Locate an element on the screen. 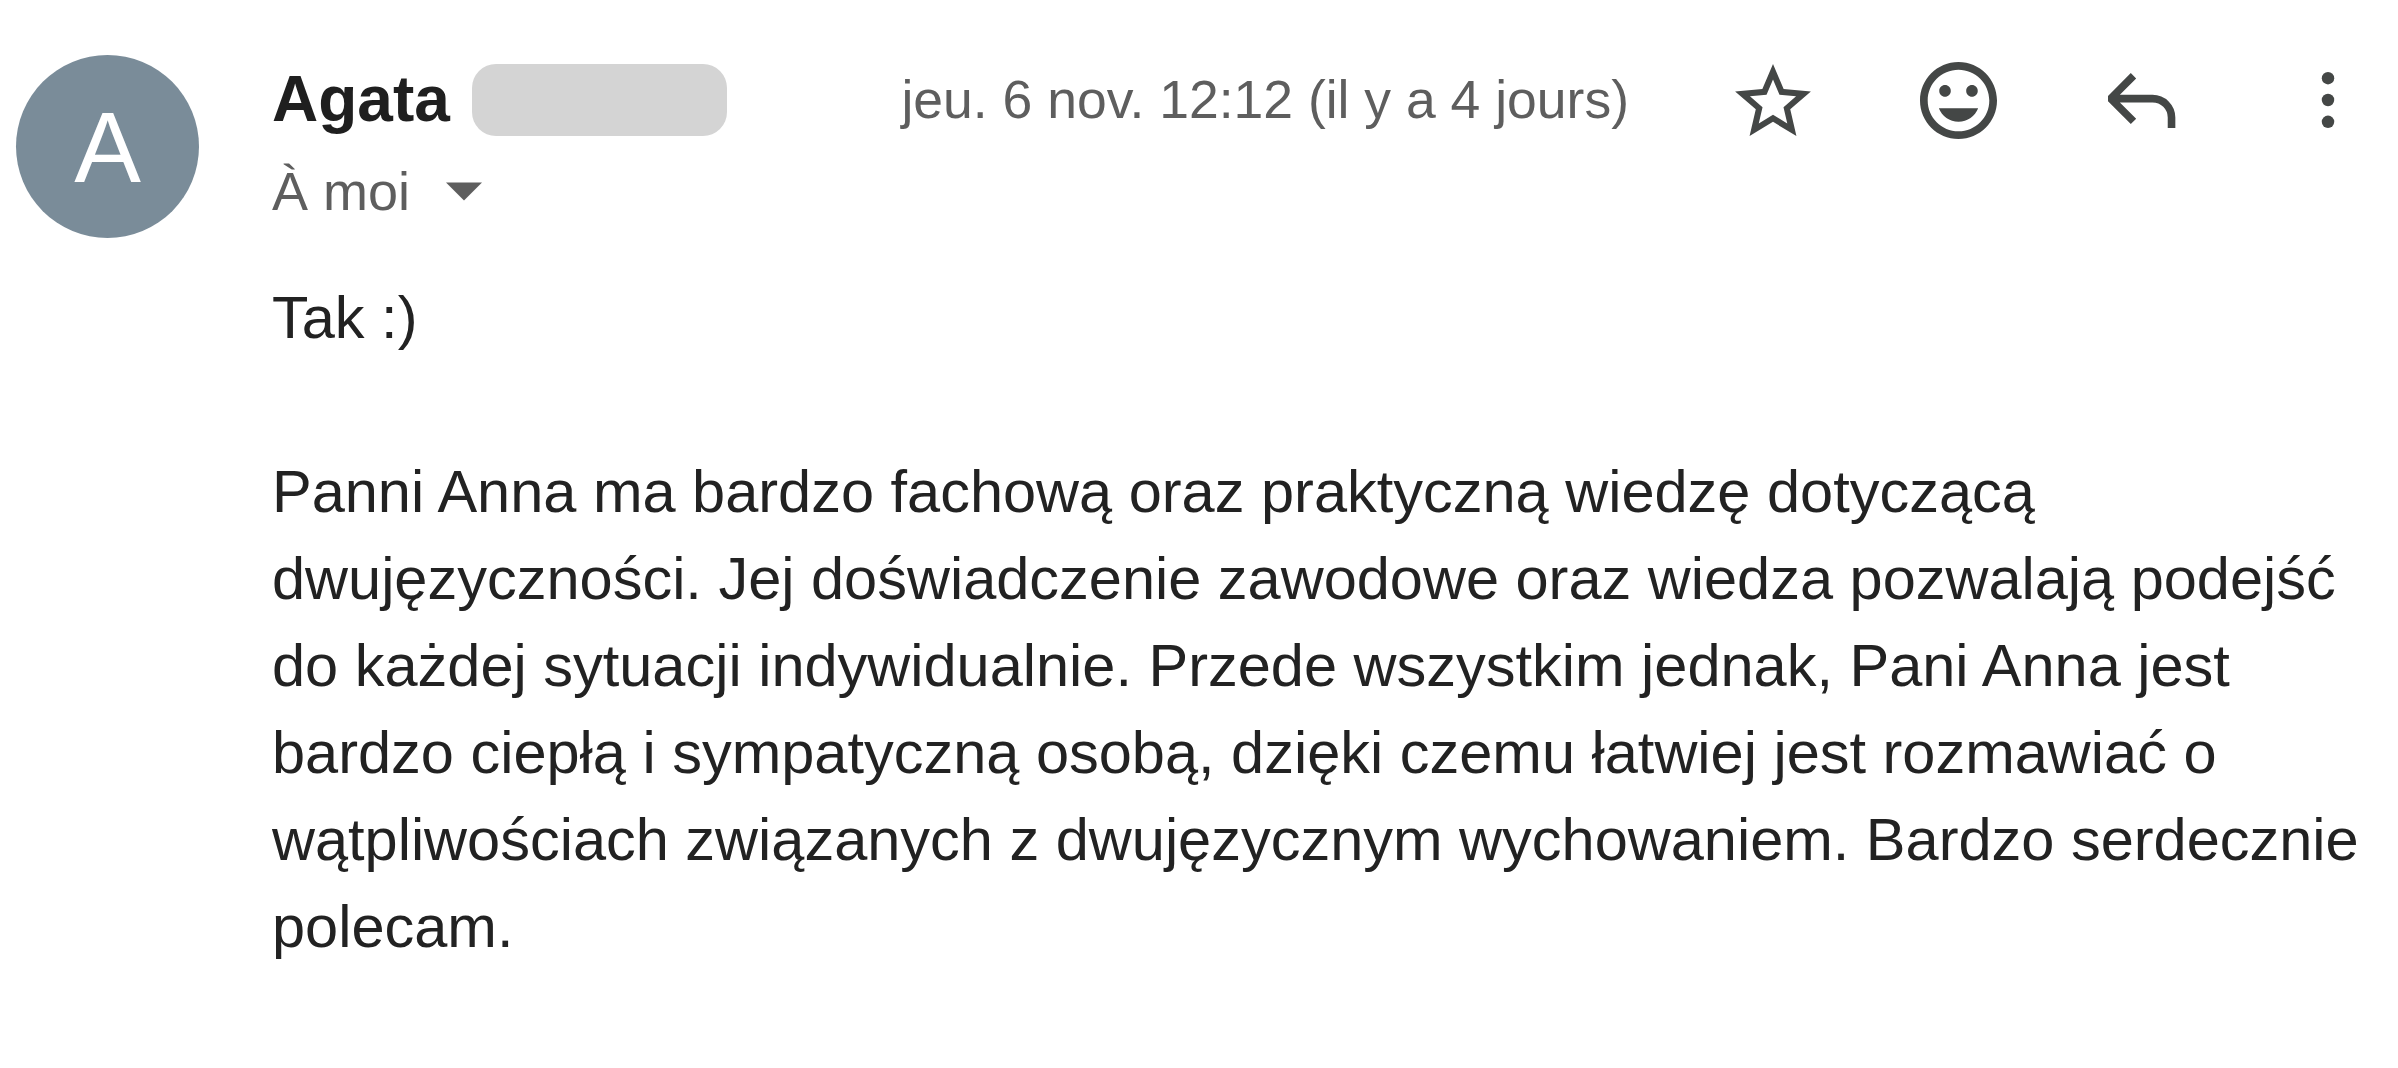 This screenshot has height=1068, width=2398. reply-icon is located at coordinates (2143, 100).